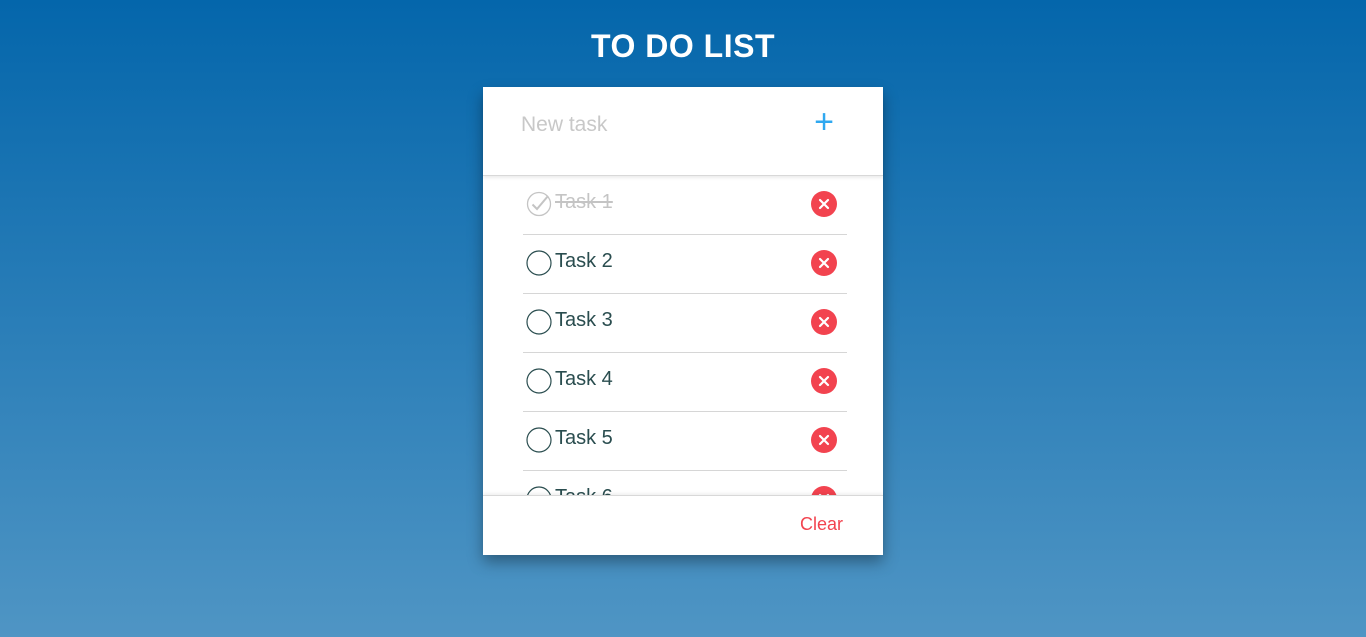 The height and width of the screenshot is (637, 1366). I want to click on clear-button: Clear, so click(821, 524).